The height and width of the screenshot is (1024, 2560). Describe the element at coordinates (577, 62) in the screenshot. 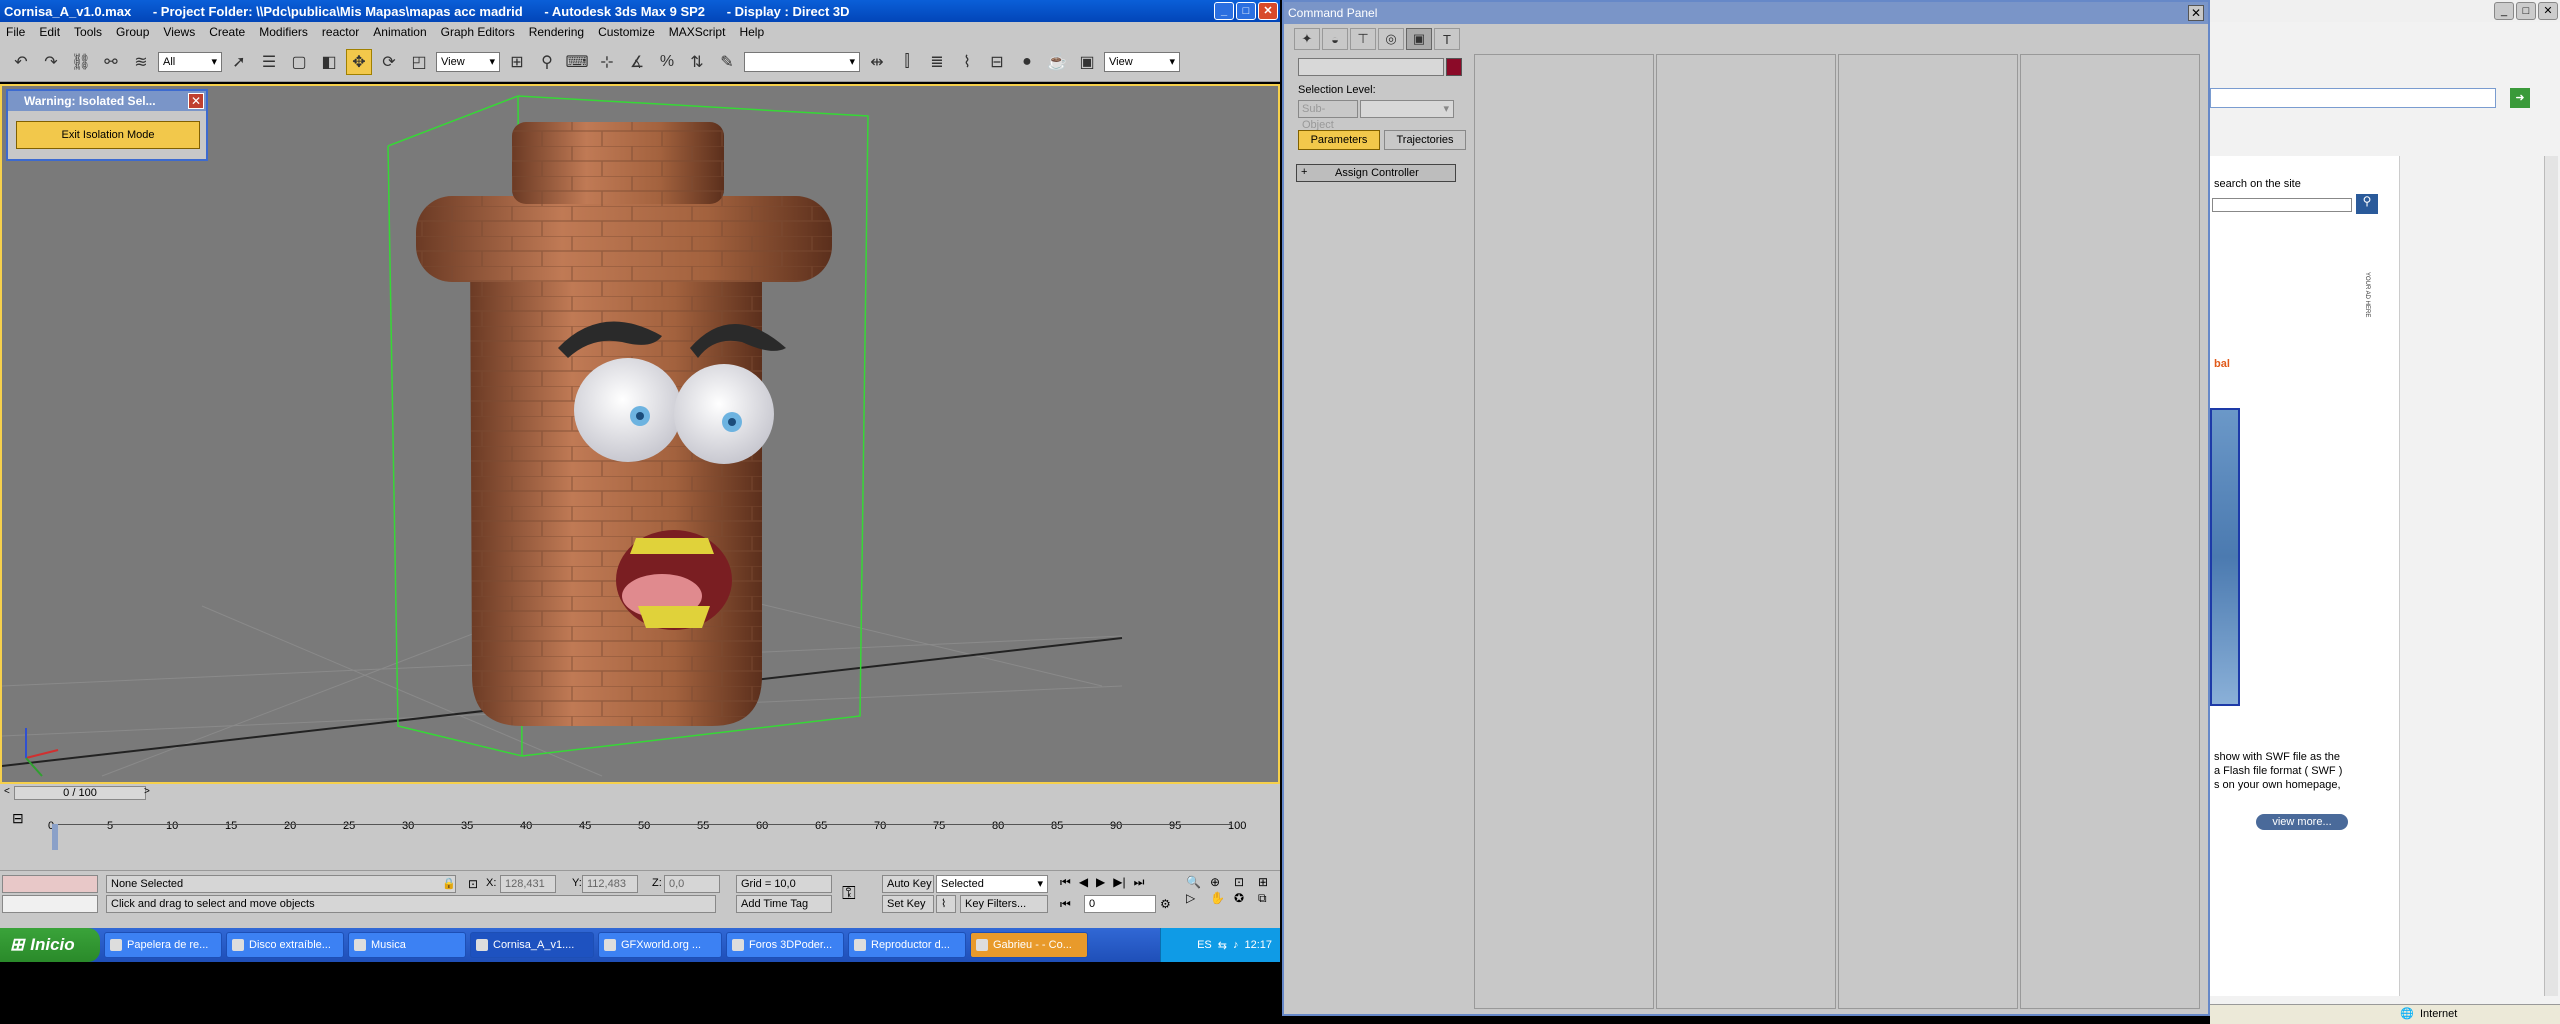

I see `keyboard-shortcut-icon: ⌨` at that location.